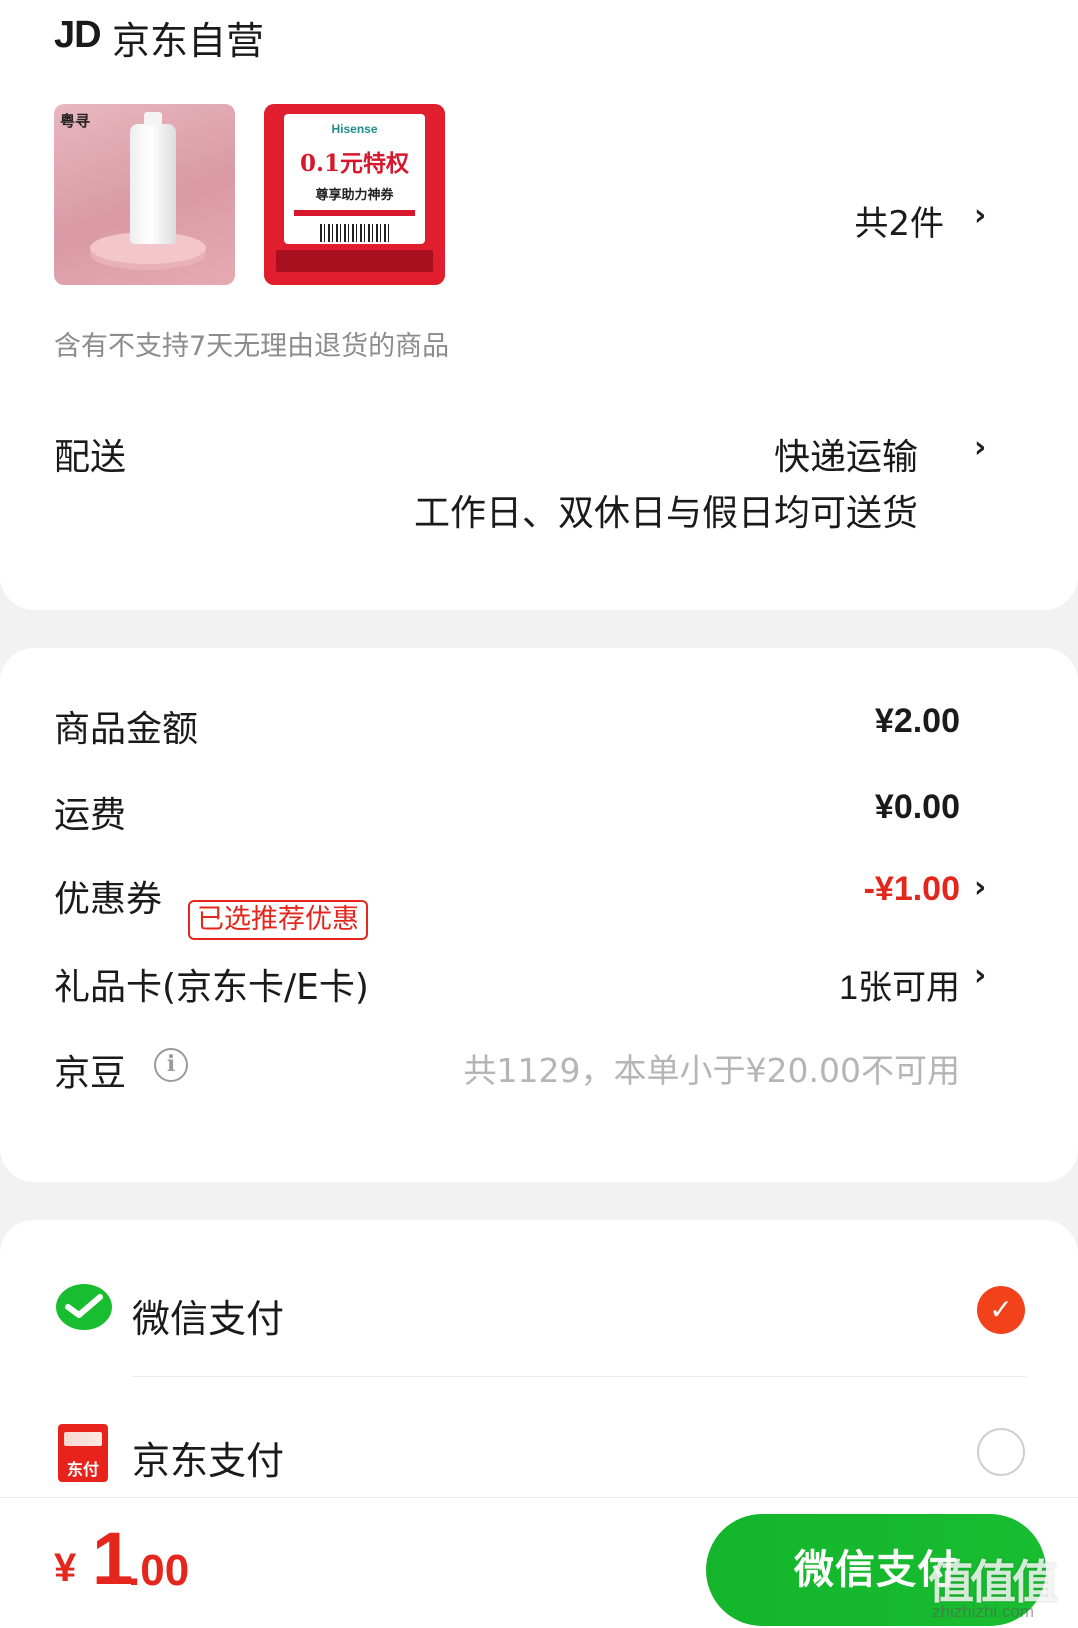 The width and height of the screenshot is (1078, 1628). Describe the element at coordinates (171, 1065) in the screenshot. I see `info-icon: i` at that location.